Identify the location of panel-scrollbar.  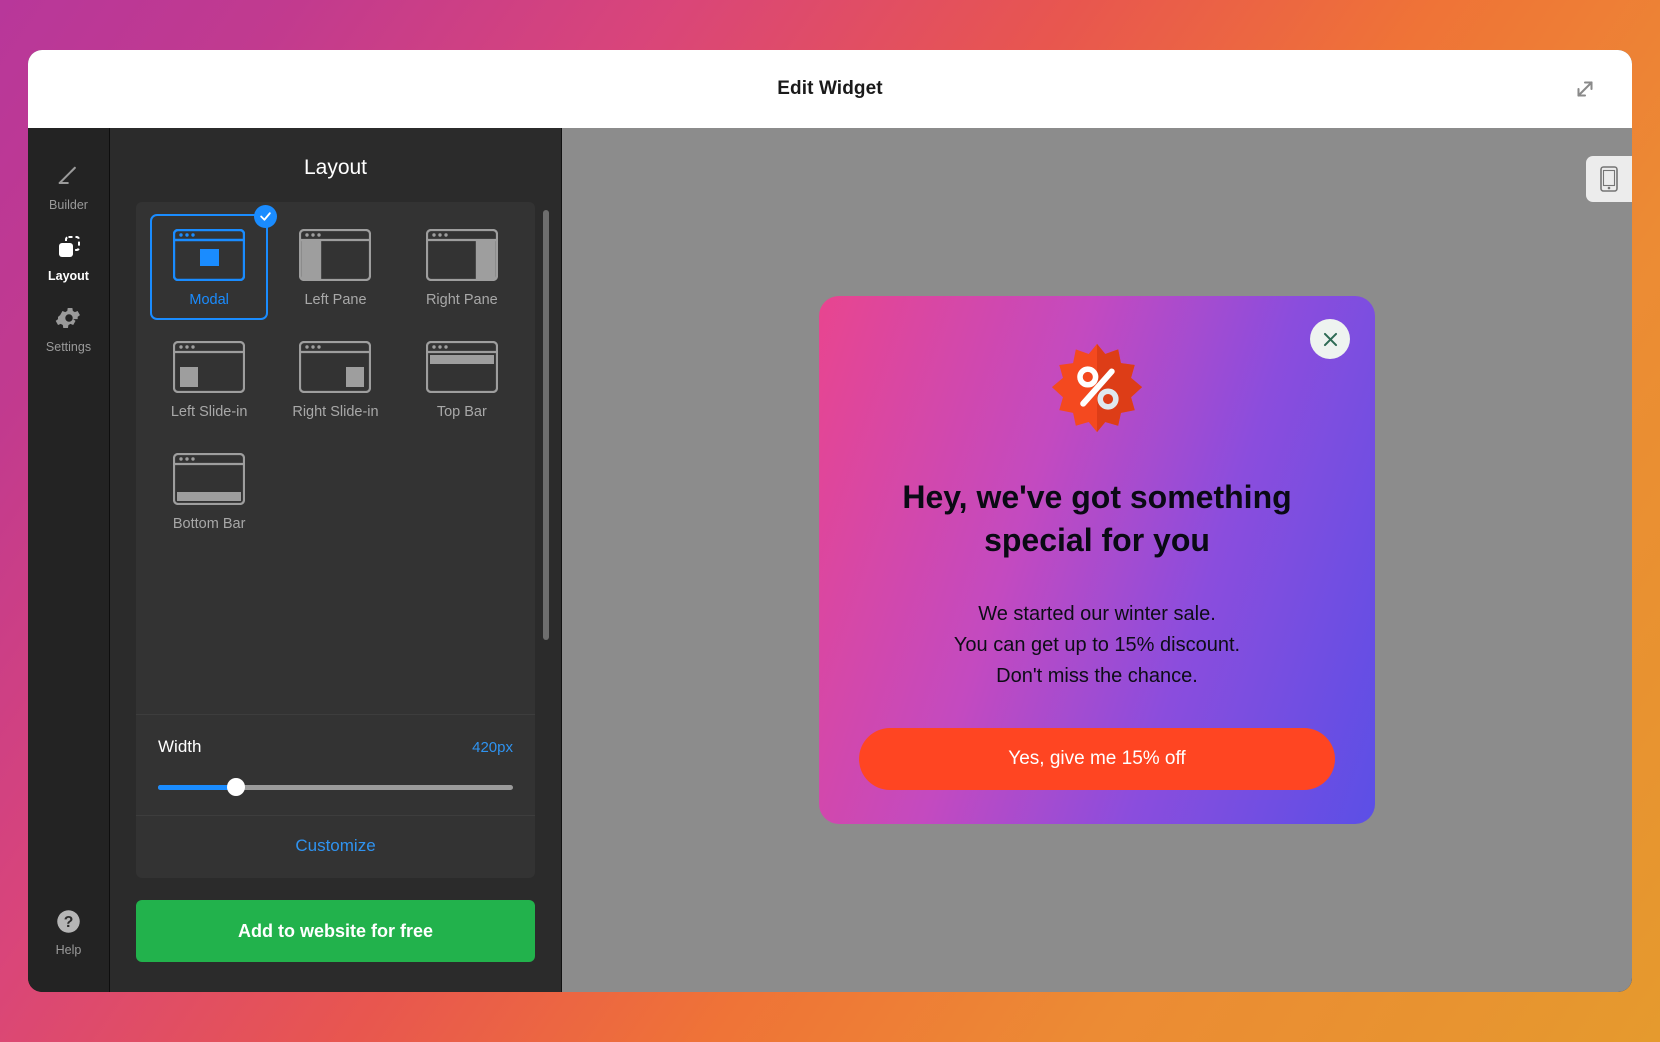
(546, 425).